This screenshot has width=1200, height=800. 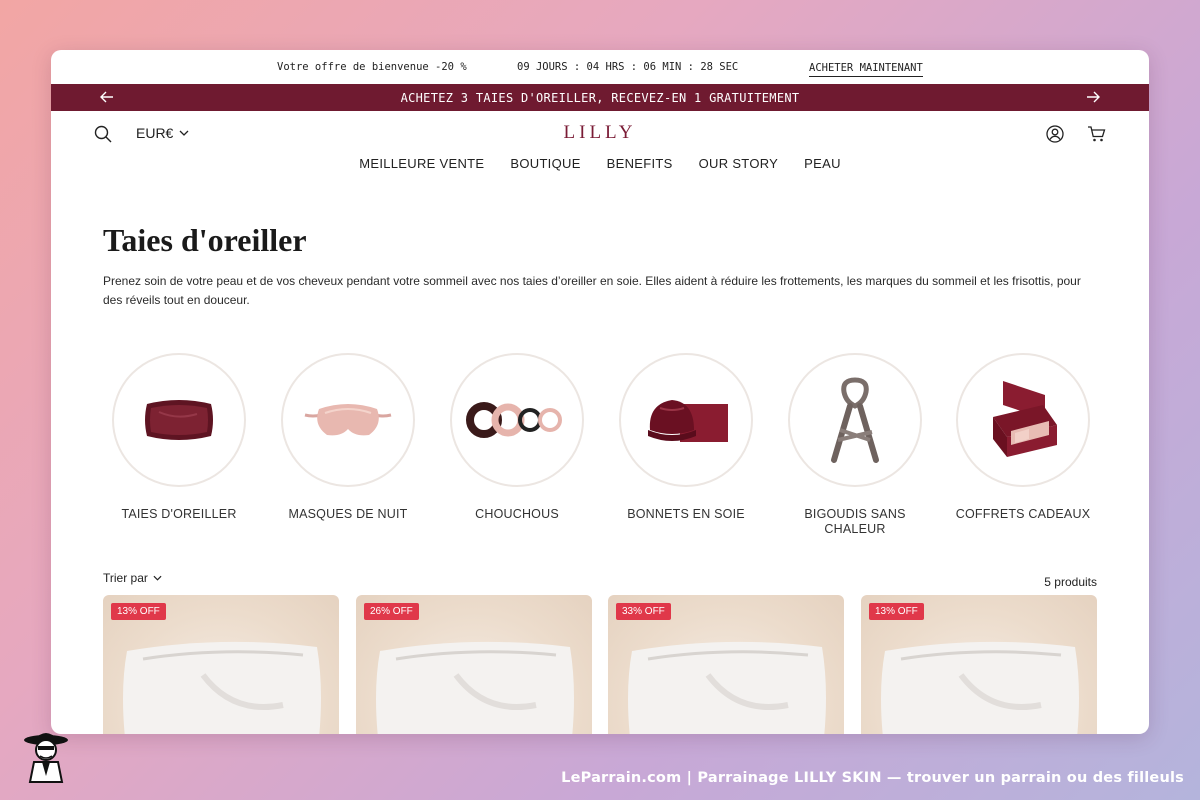 What do you see at coordinates (1070, 582) in the screenshot?
I see `product-count: 5 produits` at bounding box center [1070, 582].